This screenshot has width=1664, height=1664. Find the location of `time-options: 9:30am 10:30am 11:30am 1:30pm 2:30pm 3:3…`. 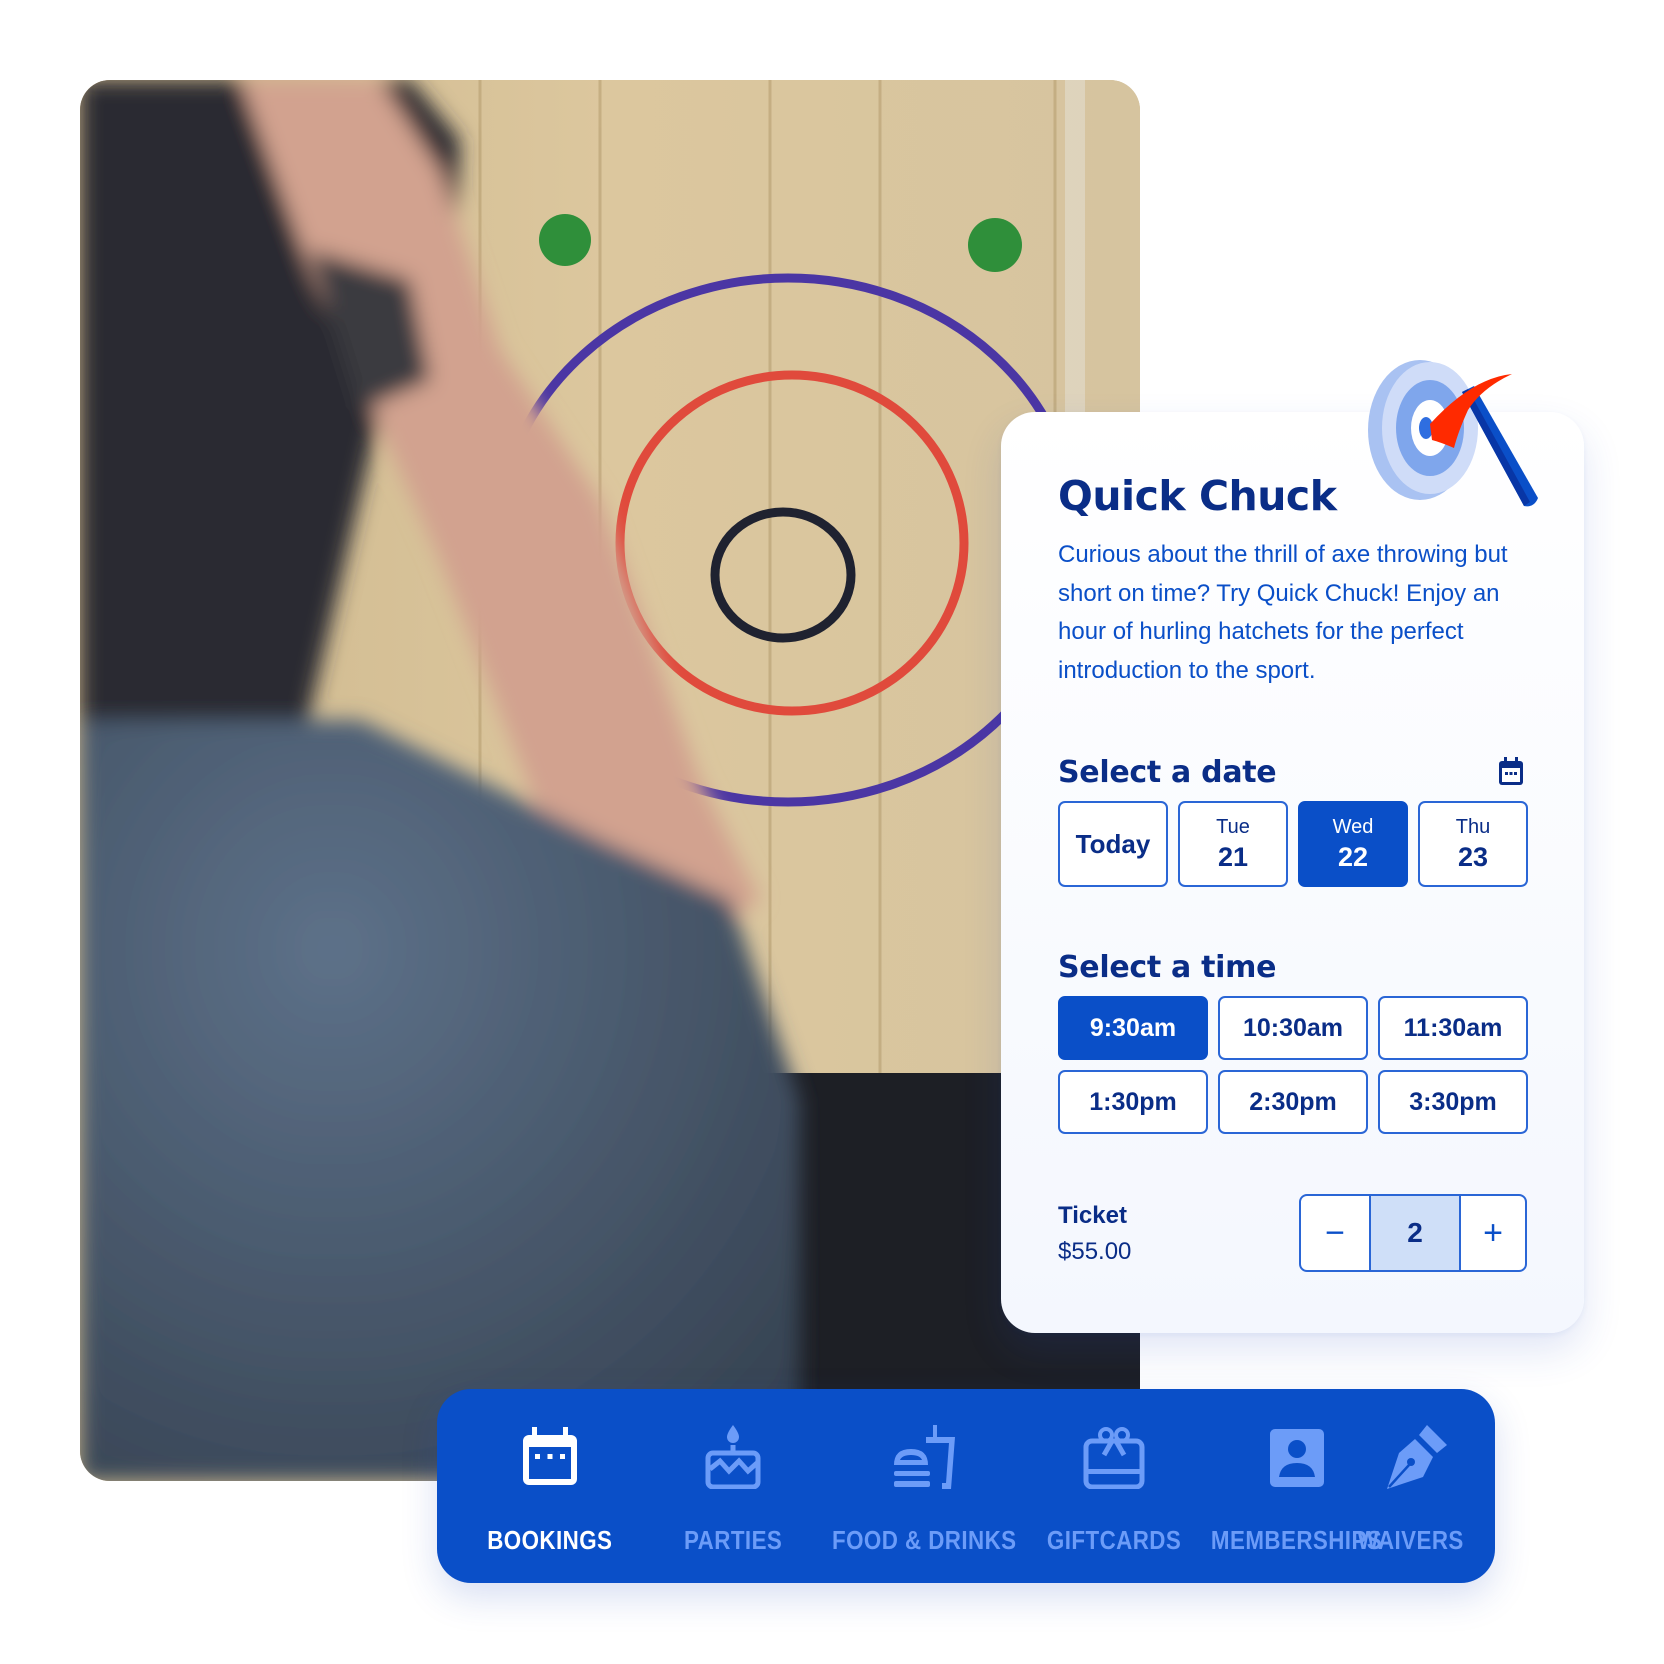

time-options: 9:30am 10:30am 11:30am 1:30pm 2:30pm 3:3… is located at coordinates (1293, 1065).